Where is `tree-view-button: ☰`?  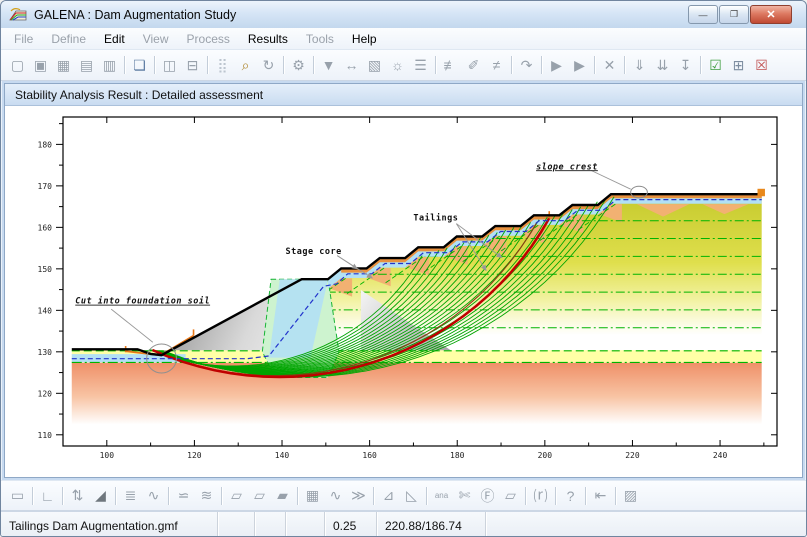 tree-view-button: ☰ is located at coordinates (420, 65).